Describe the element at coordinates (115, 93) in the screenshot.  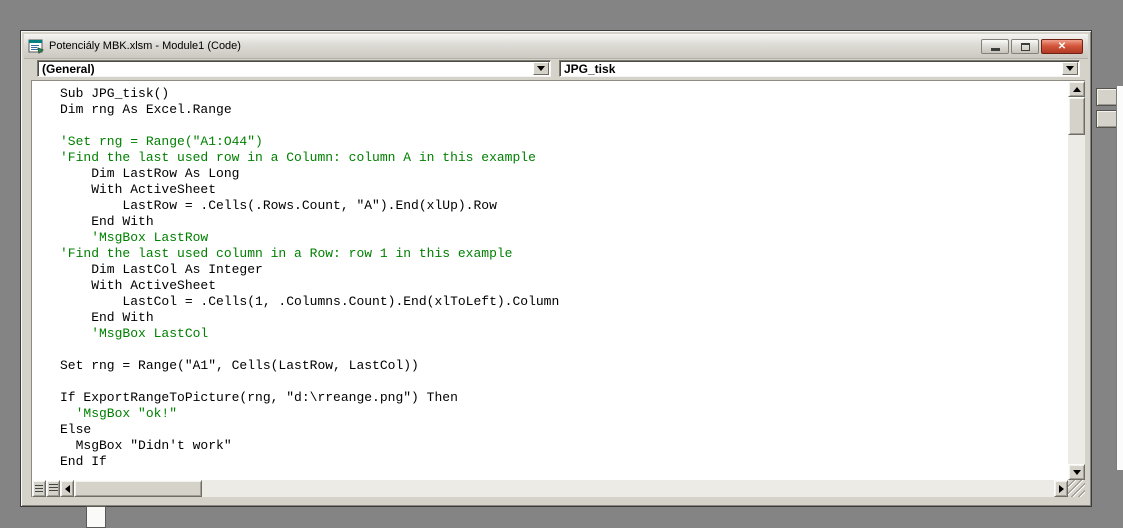
I see `code-line: Sub JPG_tisk()` at that location.